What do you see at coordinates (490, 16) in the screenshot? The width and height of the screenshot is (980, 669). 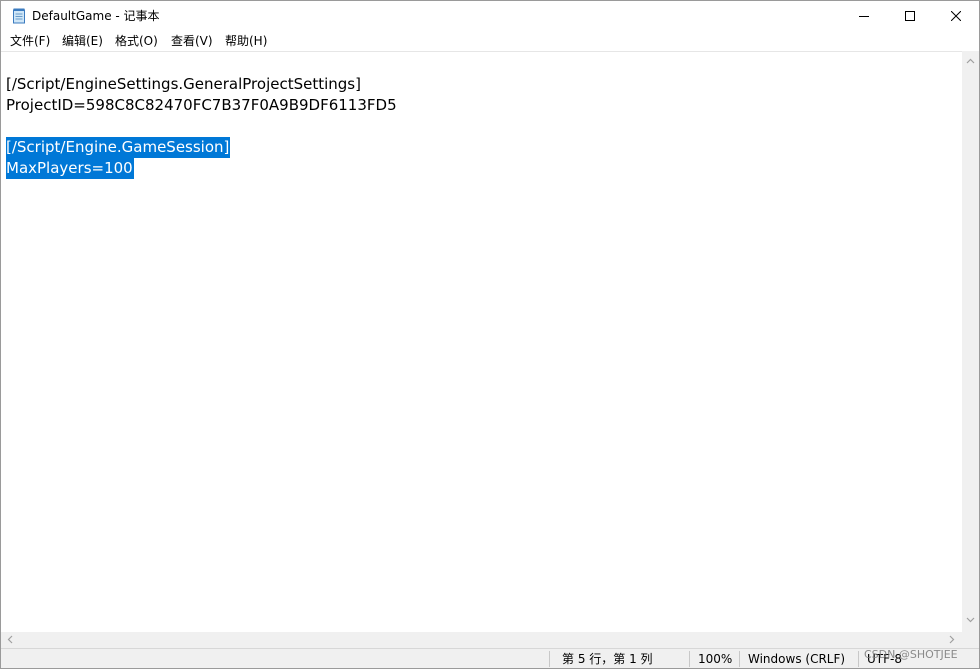 I see `title-bar: DefaultGame - 记事本` at bounding box center [490, 16].